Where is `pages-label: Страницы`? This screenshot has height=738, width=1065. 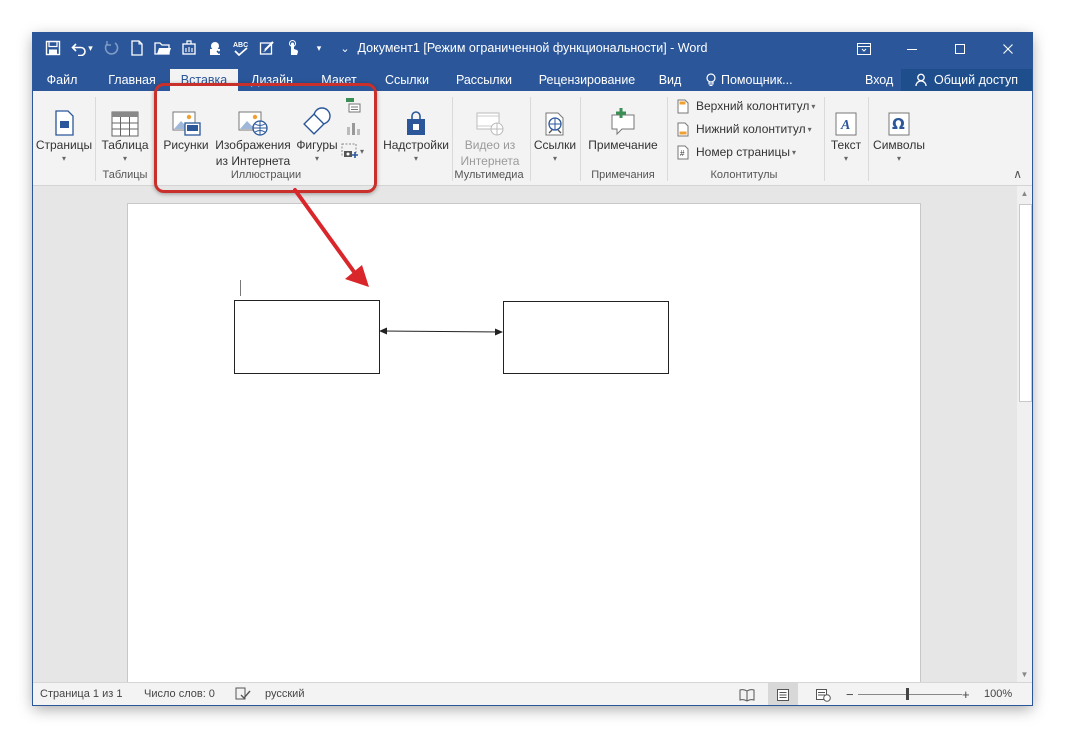 pages-label: Страницы is located at coordinates (64, 145).